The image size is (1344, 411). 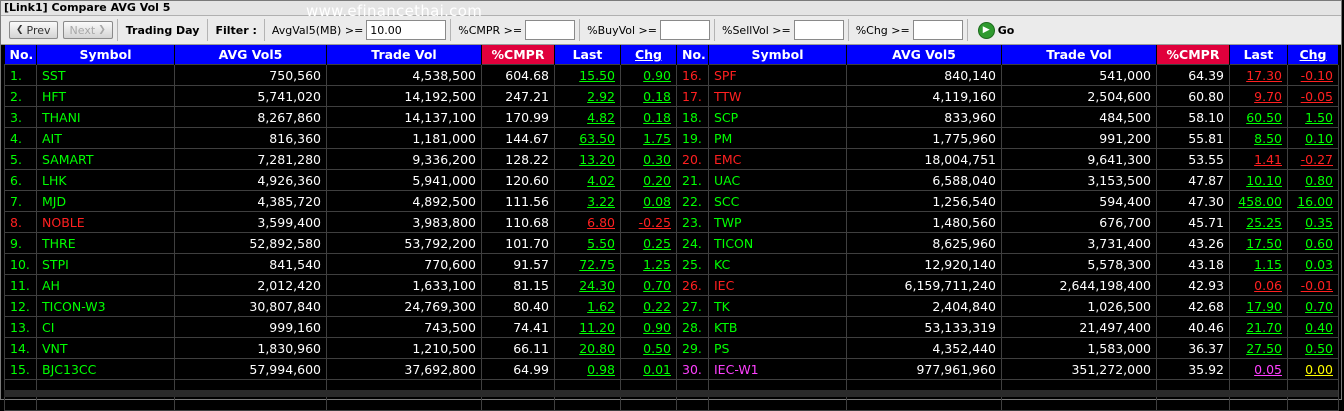 I want to click on last-price-cell: 5.50, so click(x=587, y=243).